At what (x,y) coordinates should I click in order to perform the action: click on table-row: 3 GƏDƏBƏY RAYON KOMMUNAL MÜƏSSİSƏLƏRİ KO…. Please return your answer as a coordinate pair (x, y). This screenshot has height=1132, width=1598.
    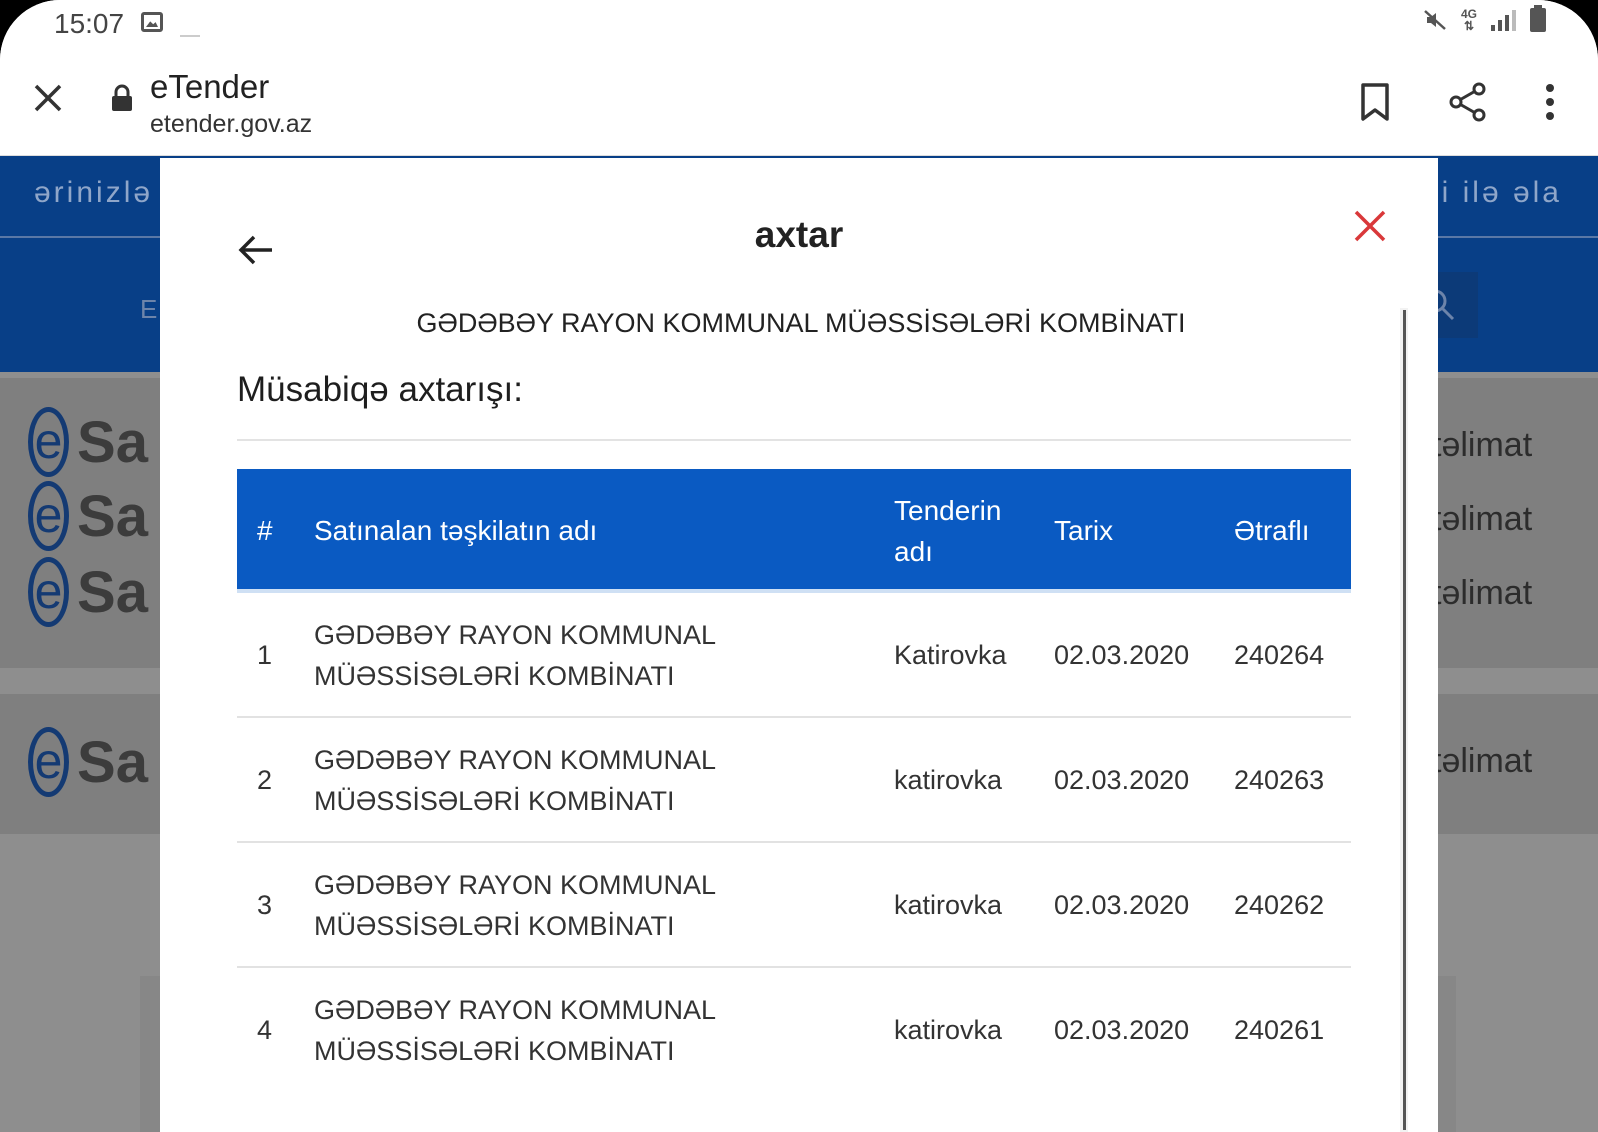
    Looking at the image, I should click on (794, 905).